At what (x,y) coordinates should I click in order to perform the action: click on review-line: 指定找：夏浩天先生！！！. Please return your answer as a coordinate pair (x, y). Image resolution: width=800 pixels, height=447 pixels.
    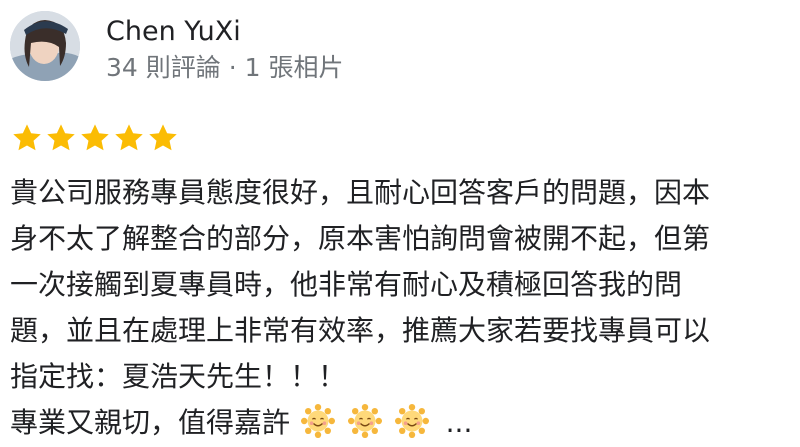
    Looking at the image, I should click on (178, 376).